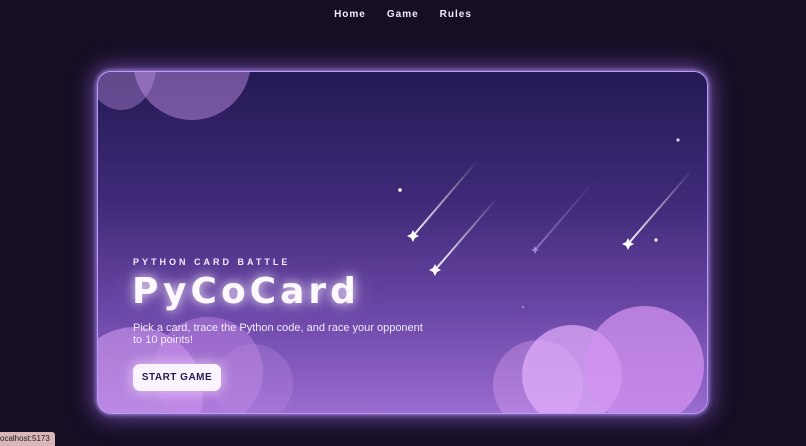  What do you see at coordinates (456, 14) in the screenshot?
I see `nav-link-rules: Rules` at bounding box center [456, 14].